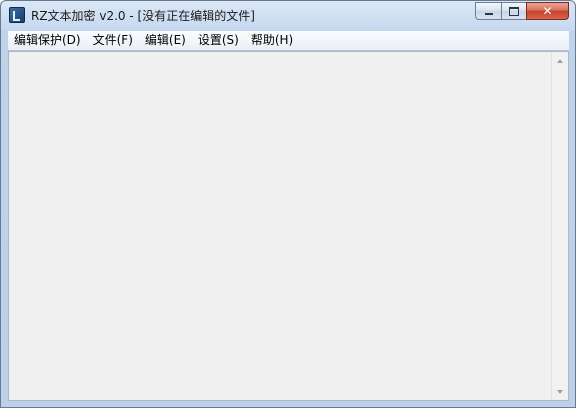 The image size is (576, 408). I want to click on menu-edit: 编辑(E), so click(165, 40).